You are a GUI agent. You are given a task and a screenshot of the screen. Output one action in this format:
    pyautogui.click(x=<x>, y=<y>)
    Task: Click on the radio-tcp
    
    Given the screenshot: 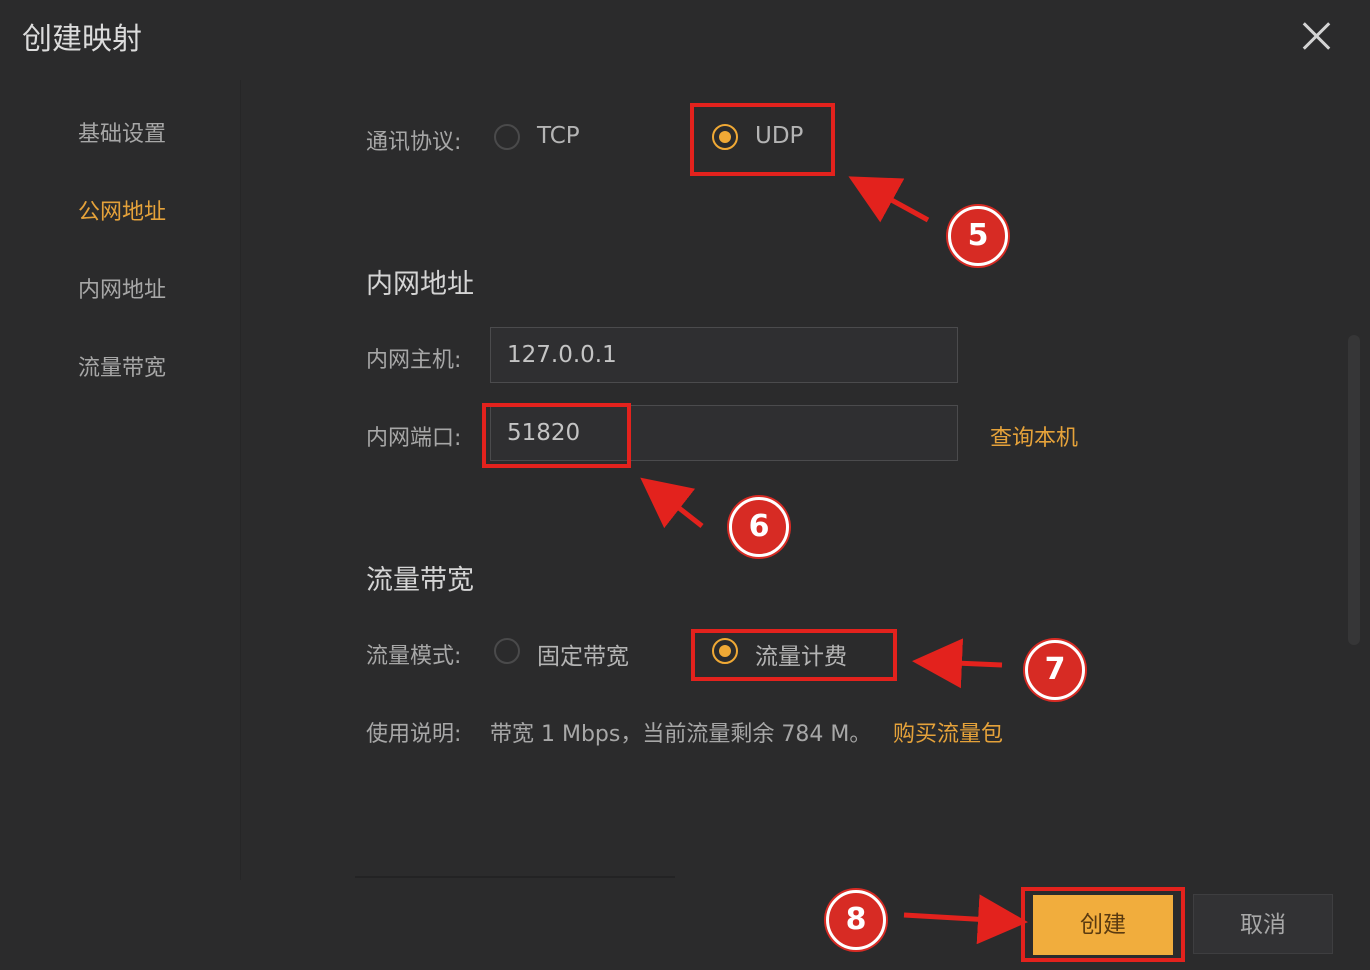 What is the action you would take?
    pyautogui.click(x=507, y=137)
    